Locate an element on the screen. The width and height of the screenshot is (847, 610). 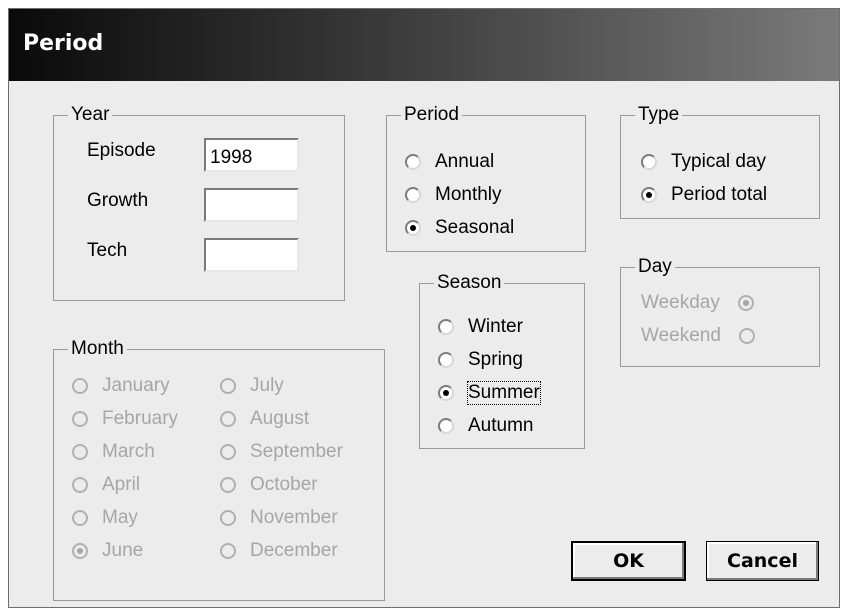
radio-january: January is located at coordinates (121, 386).